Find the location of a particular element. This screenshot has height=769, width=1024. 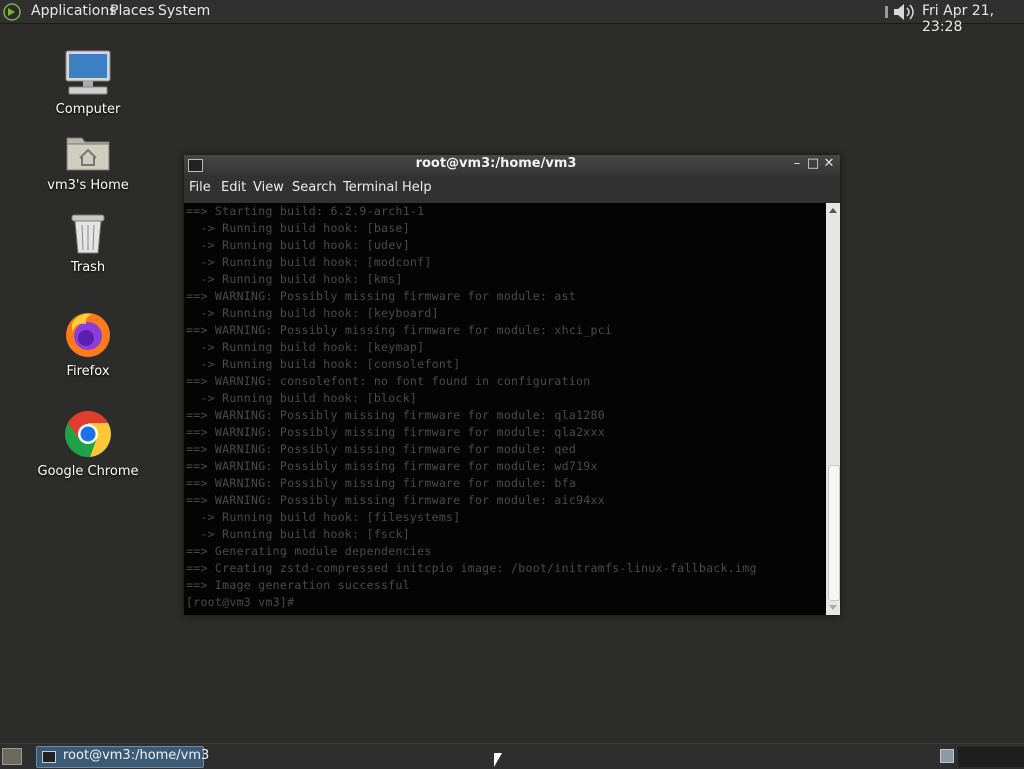

home-folder-icon is located at coordinates (88, 154).